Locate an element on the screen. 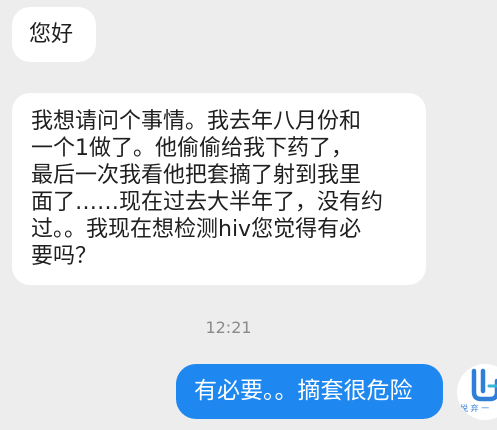 The image size is (497, 430). outgoing-message-bubble: 有必要。。摘套很危险 is located at coordinates (309, 391).